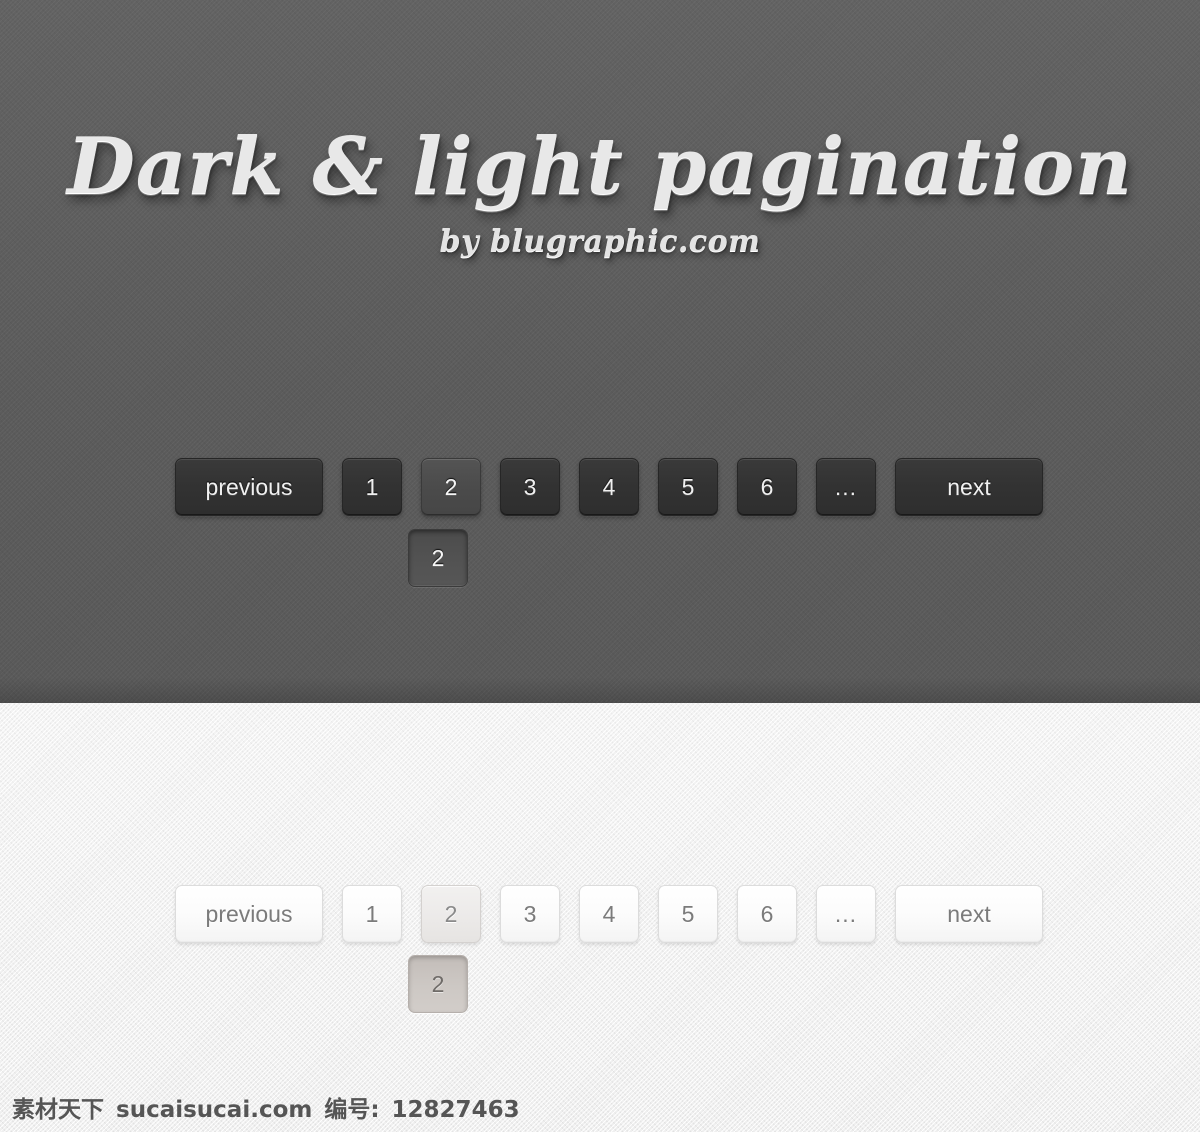 Image resolution: width=1200 pixels, height=1132 pixels. What do you see at coordinates (214, 1110) in the screenshot?
I see `watermark-site-url: sucaisucai.com` at bounding box center [214, 1110].